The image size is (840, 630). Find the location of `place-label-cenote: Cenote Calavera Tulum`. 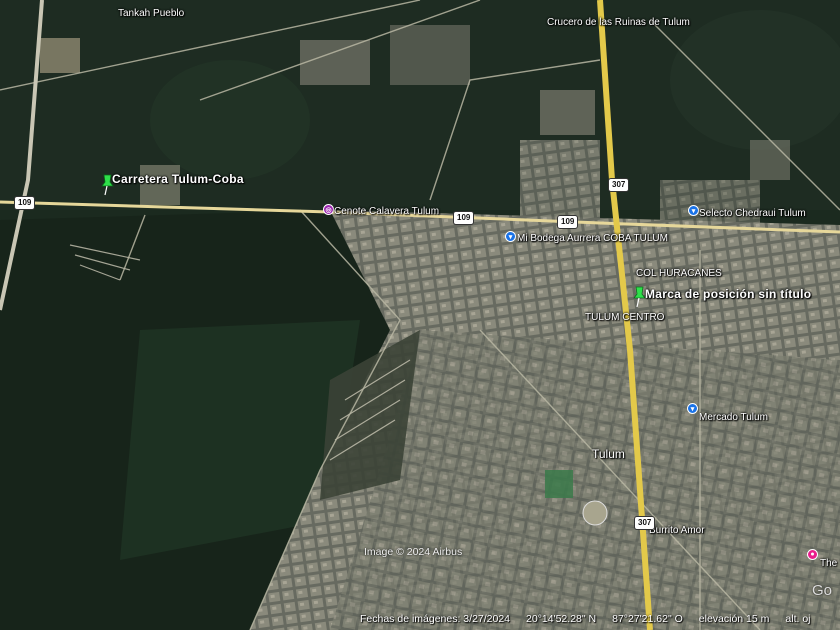

place-label-cenote: Cenote Calavera Tulum is located at coordinates (386, 211).